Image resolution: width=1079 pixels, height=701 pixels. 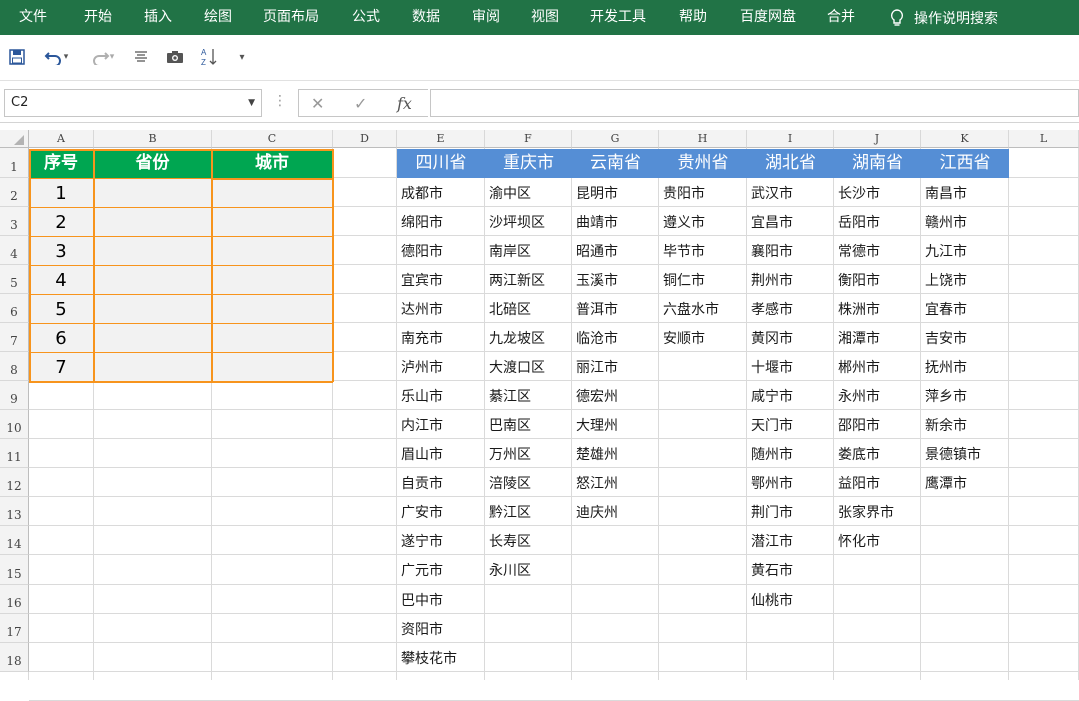 What do you see at coordinates (14, 628) in the screenshot?
I see `row-header: 17` at bounding box center [14, 628].